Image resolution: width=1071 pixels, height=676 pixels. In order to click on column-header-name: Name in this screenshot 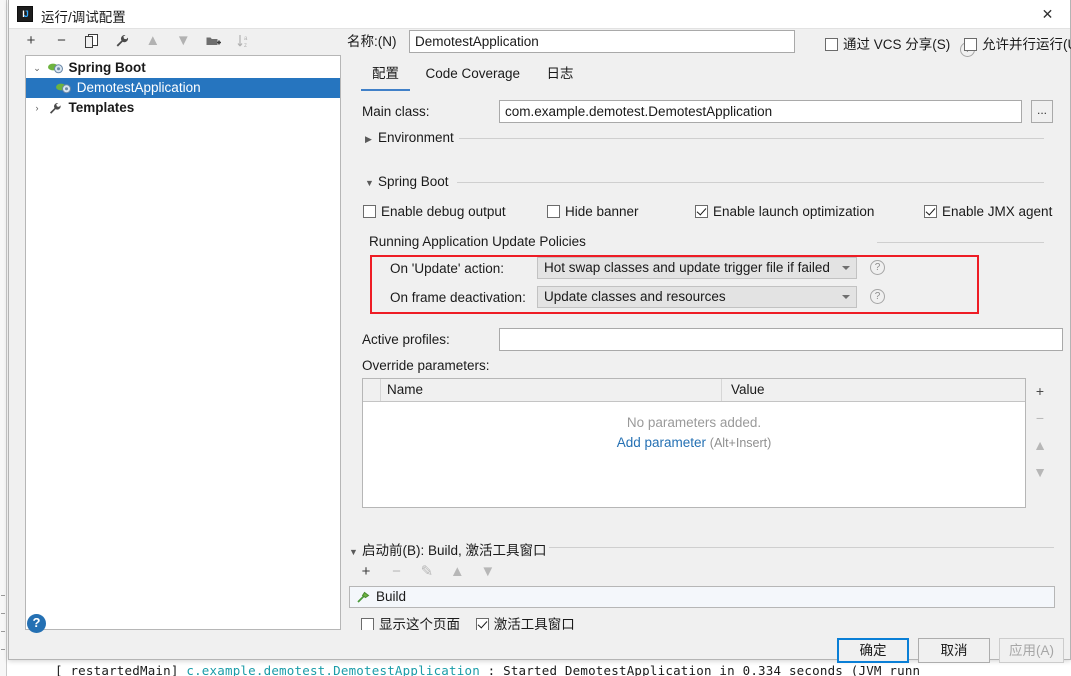, I will do `click(405, 389)`.